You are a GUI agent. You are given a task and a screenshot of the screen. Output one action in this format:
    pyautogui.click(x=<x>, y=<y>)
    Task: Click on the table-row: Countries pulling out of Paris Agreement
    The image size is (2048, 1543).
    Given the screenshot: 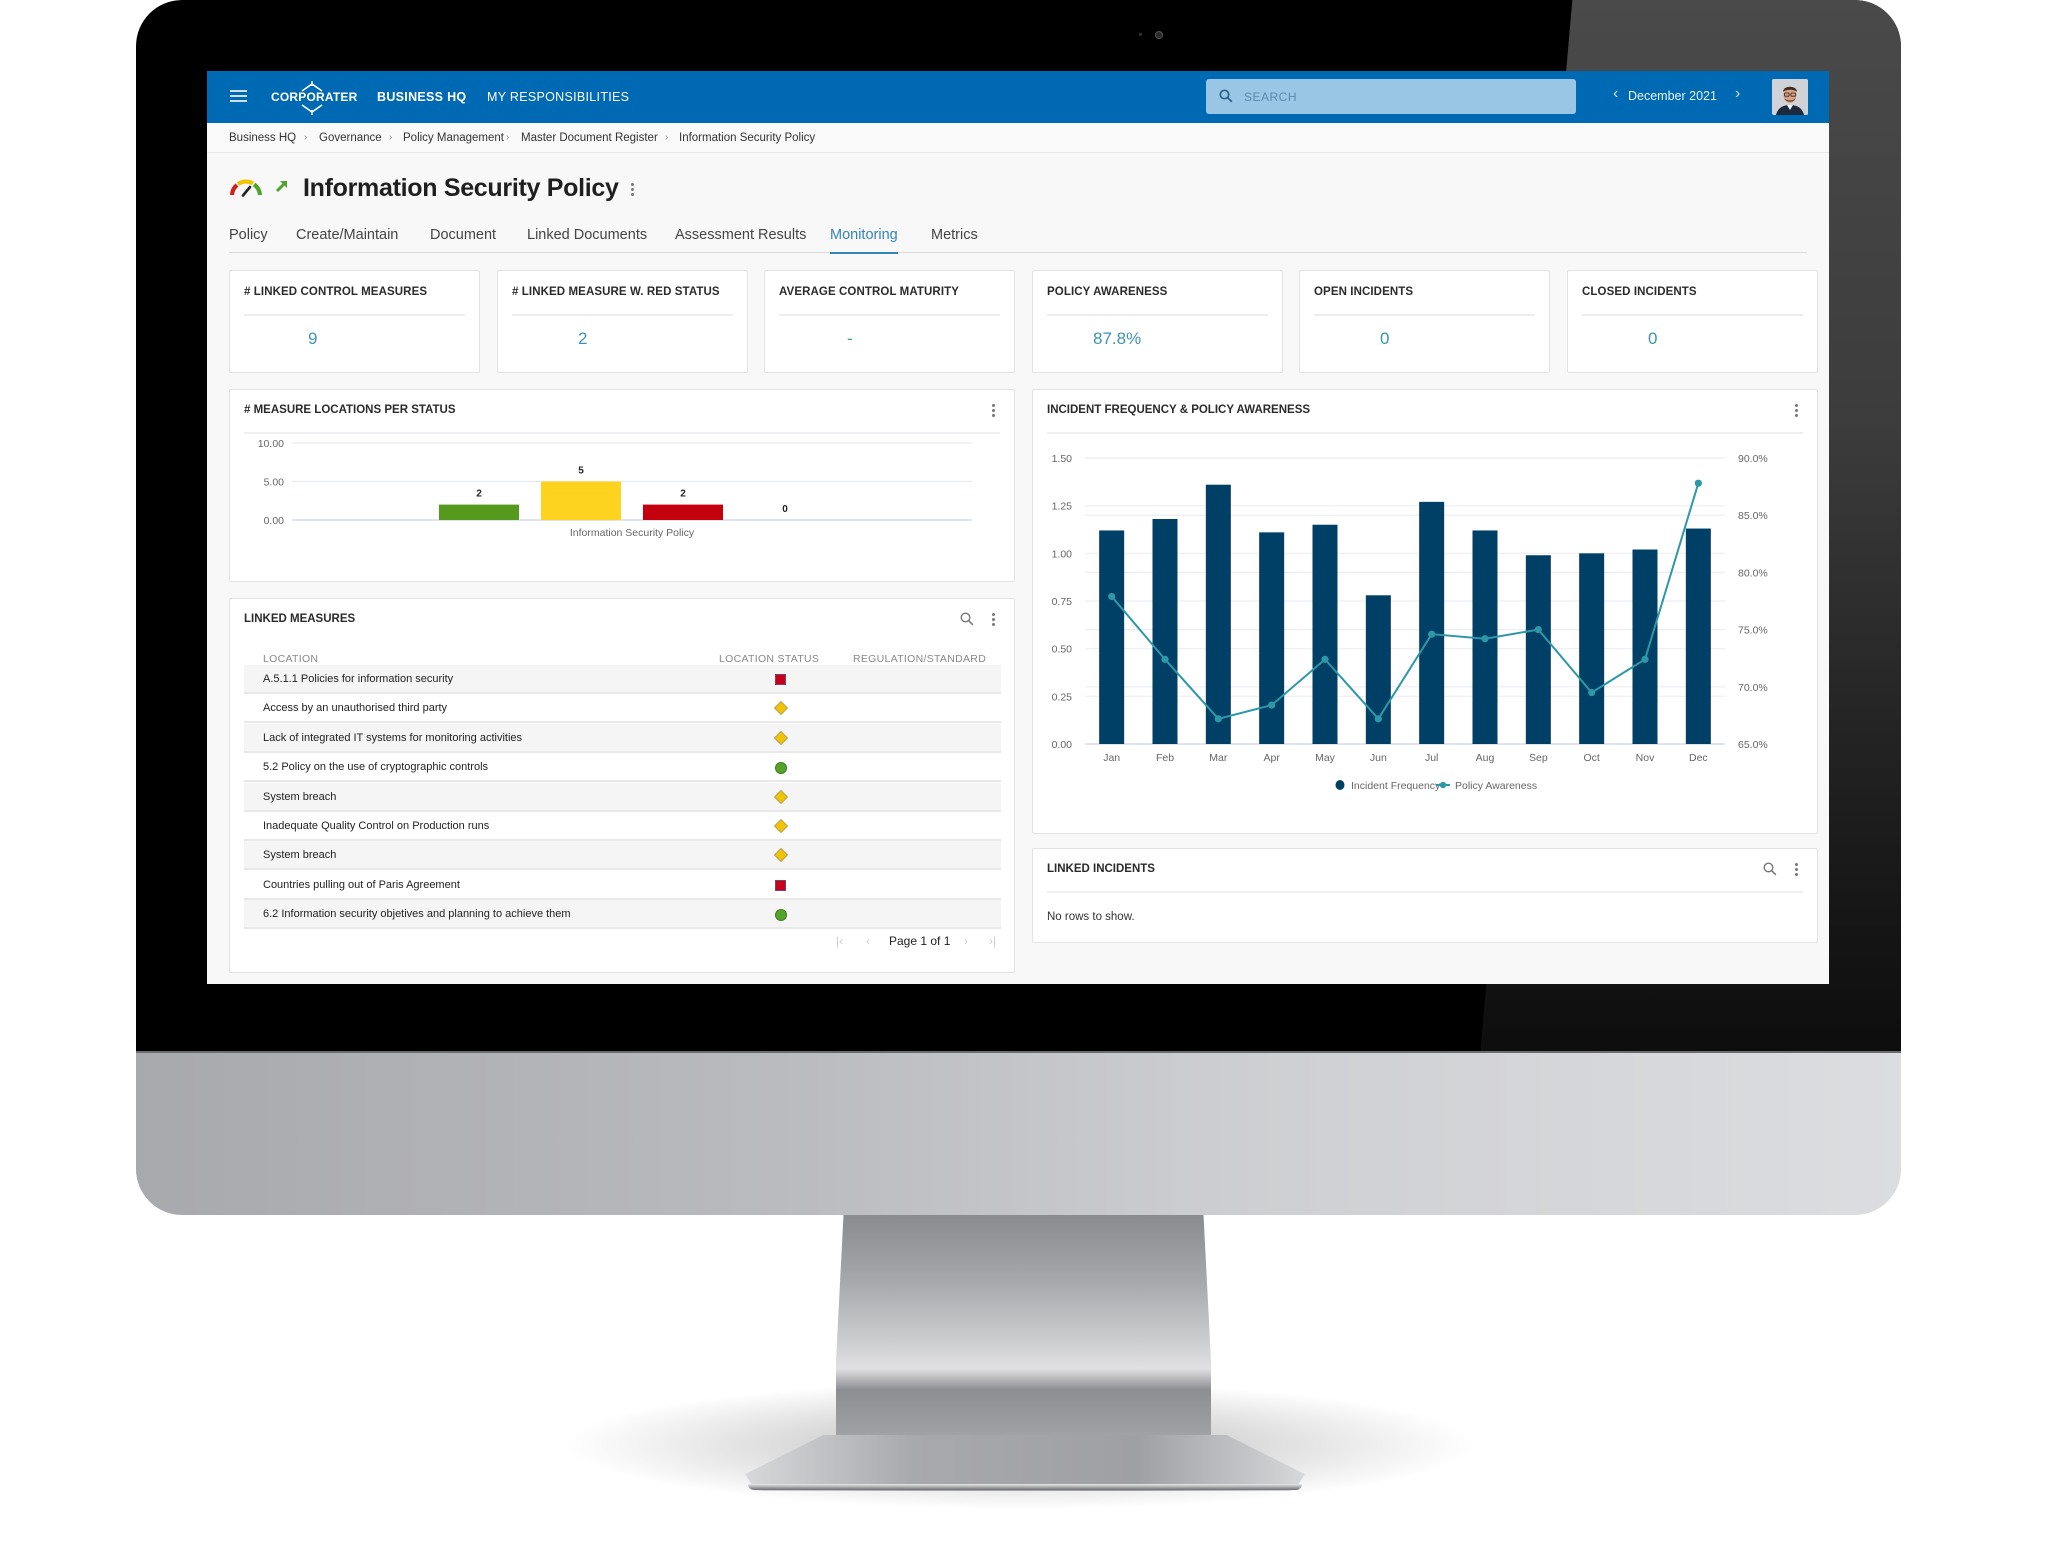 What is the action you would take?
    pyautogui.click(x=622, y=885)
    